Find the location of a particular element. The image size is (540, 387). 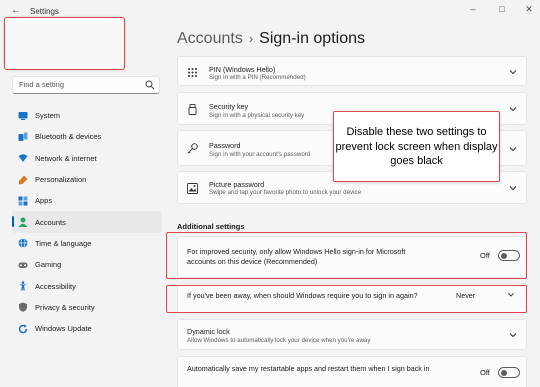

sidebar-item-accessibility: Accessibility is located at coordinates (87, 285).